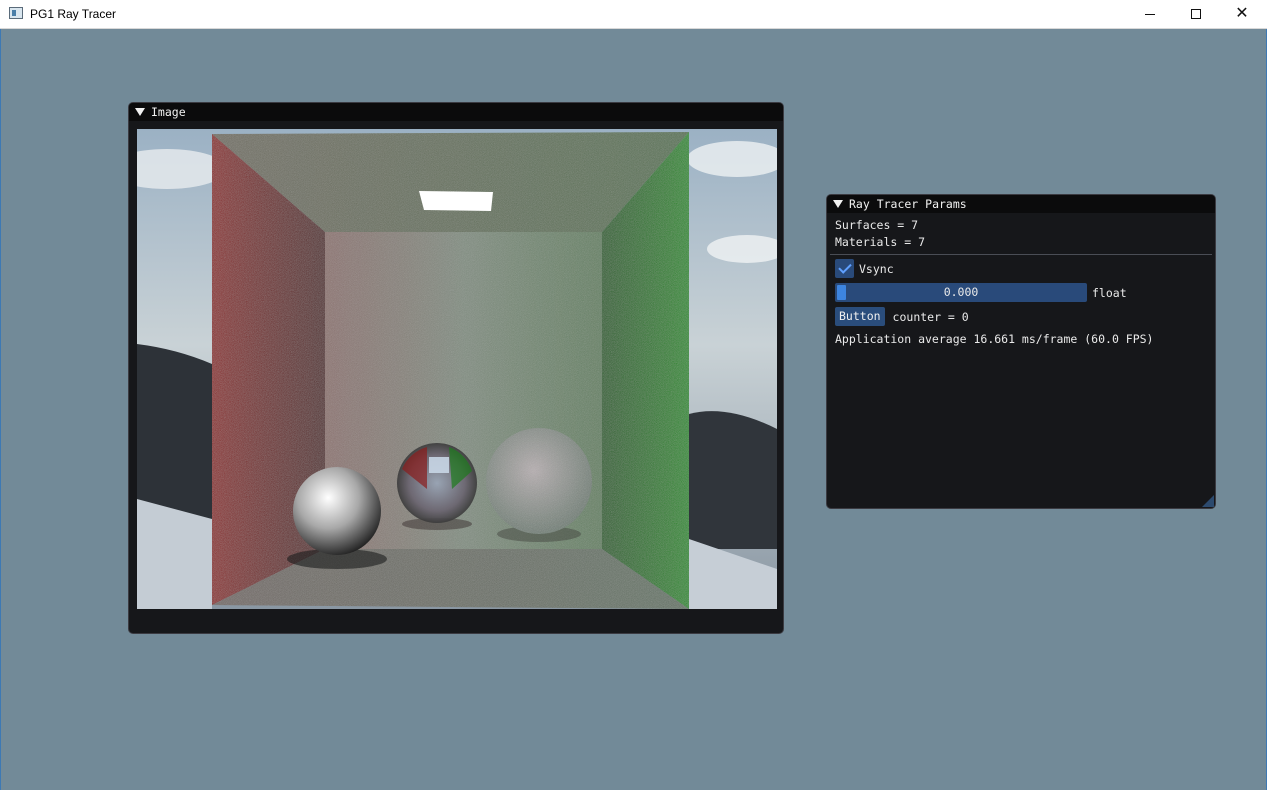 The image size is (1267, 790). I want to click on params-panel-titlebar: Ray Tracer Params, so click(1021, 204).